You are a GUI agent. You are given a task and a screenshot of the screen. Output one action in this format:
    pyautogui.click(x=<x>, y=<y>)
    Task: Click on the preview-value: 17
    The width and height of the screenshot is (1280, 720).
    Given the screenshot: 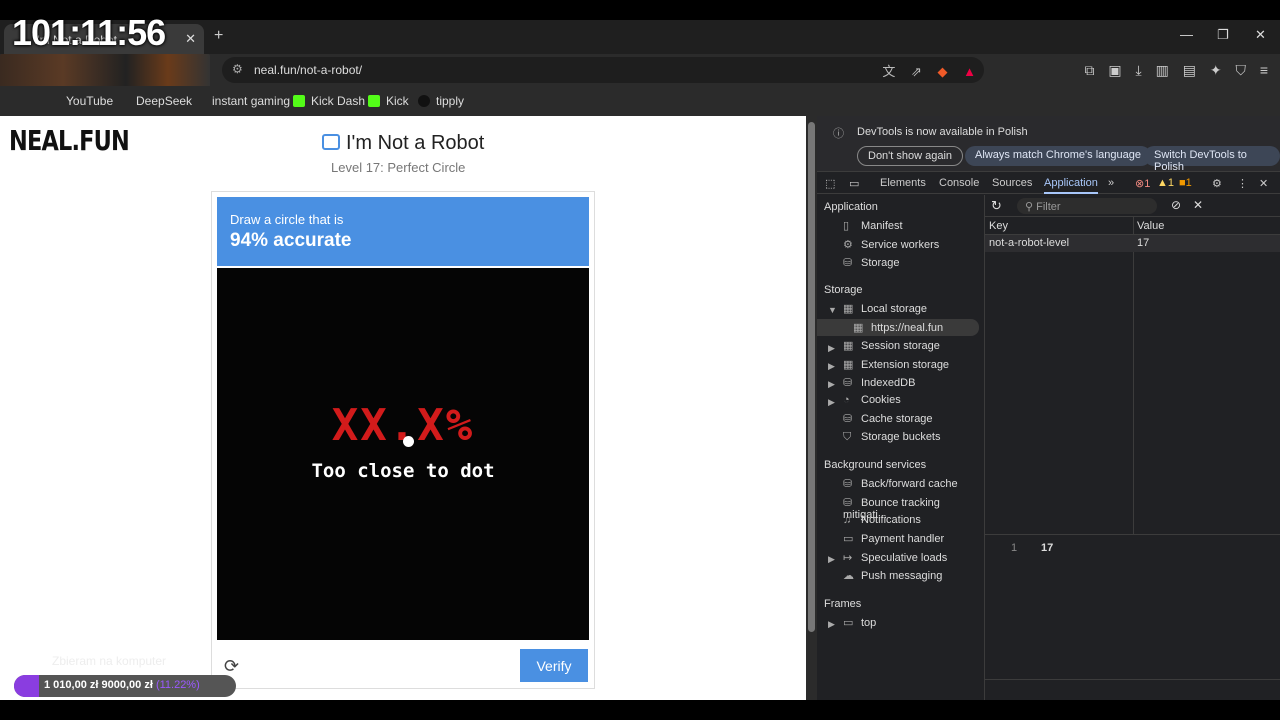 What is the action you would take?
    pyautogui.click(x=1047, y=548)
    